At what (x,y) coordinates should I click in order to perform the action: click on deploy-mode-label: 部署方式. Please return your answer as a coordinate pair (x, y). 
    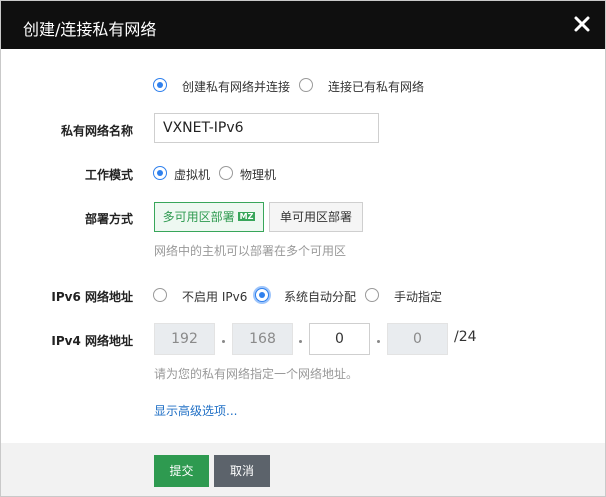
    Looking at the image, I should click on (108, 219).